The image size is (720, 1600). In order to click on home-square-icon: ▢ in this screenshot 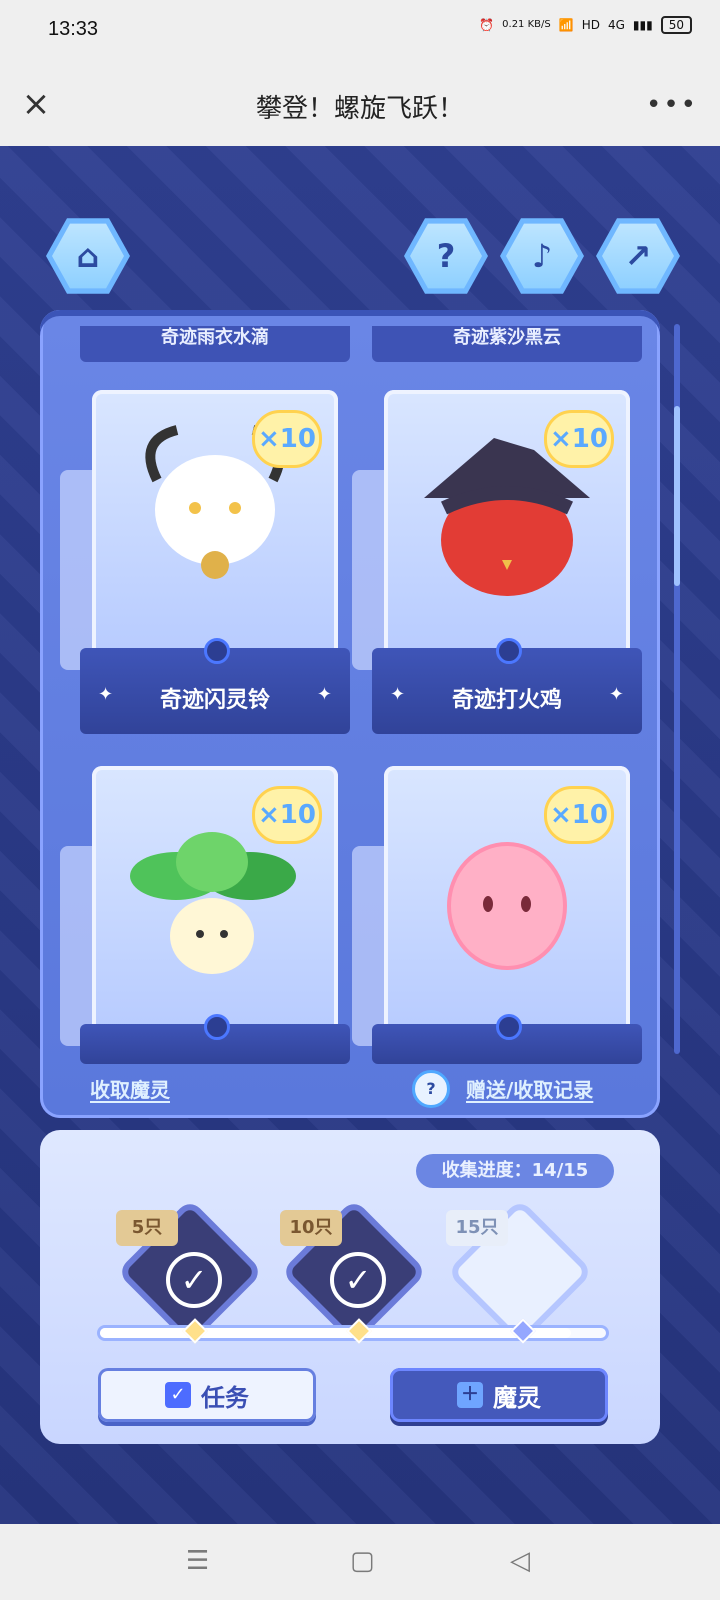, I will do `click(362, 1561)`.